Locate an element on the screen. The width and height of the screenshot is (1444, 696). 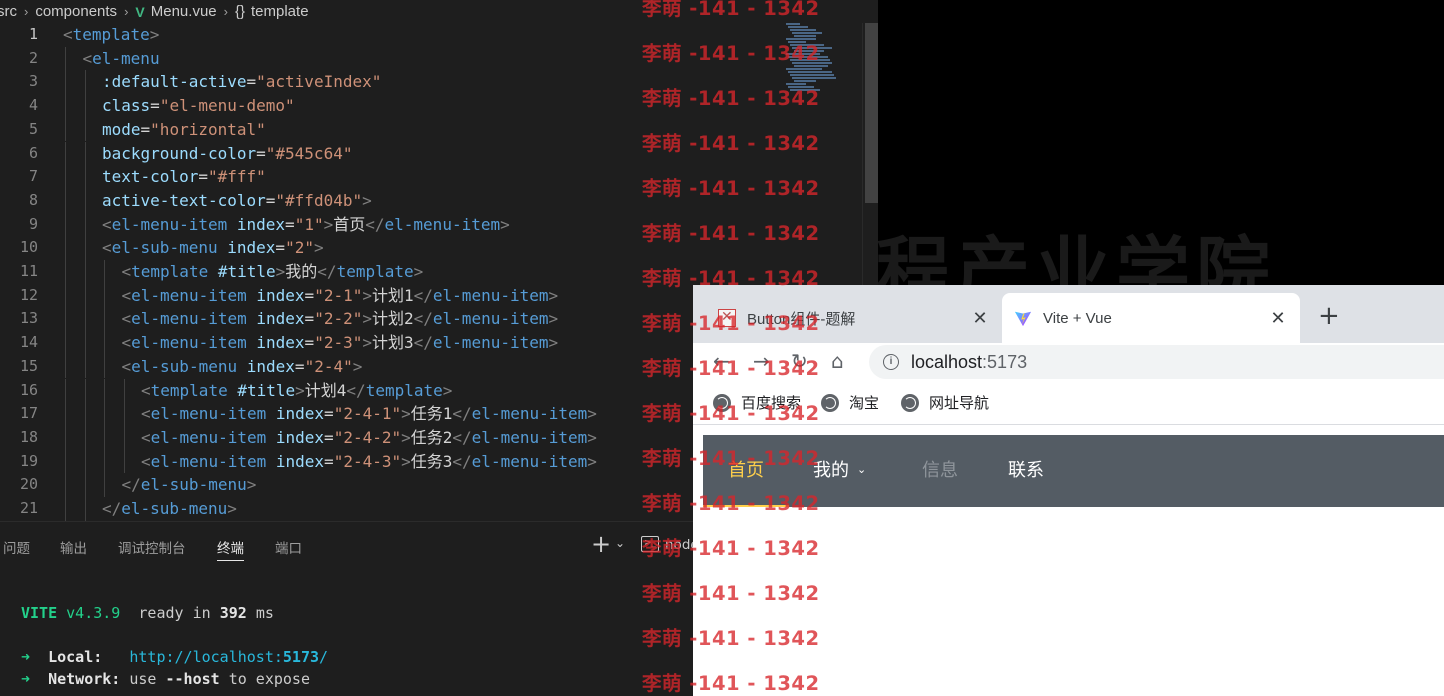
tab-output: 输出 is located at coordinates (73, 547).